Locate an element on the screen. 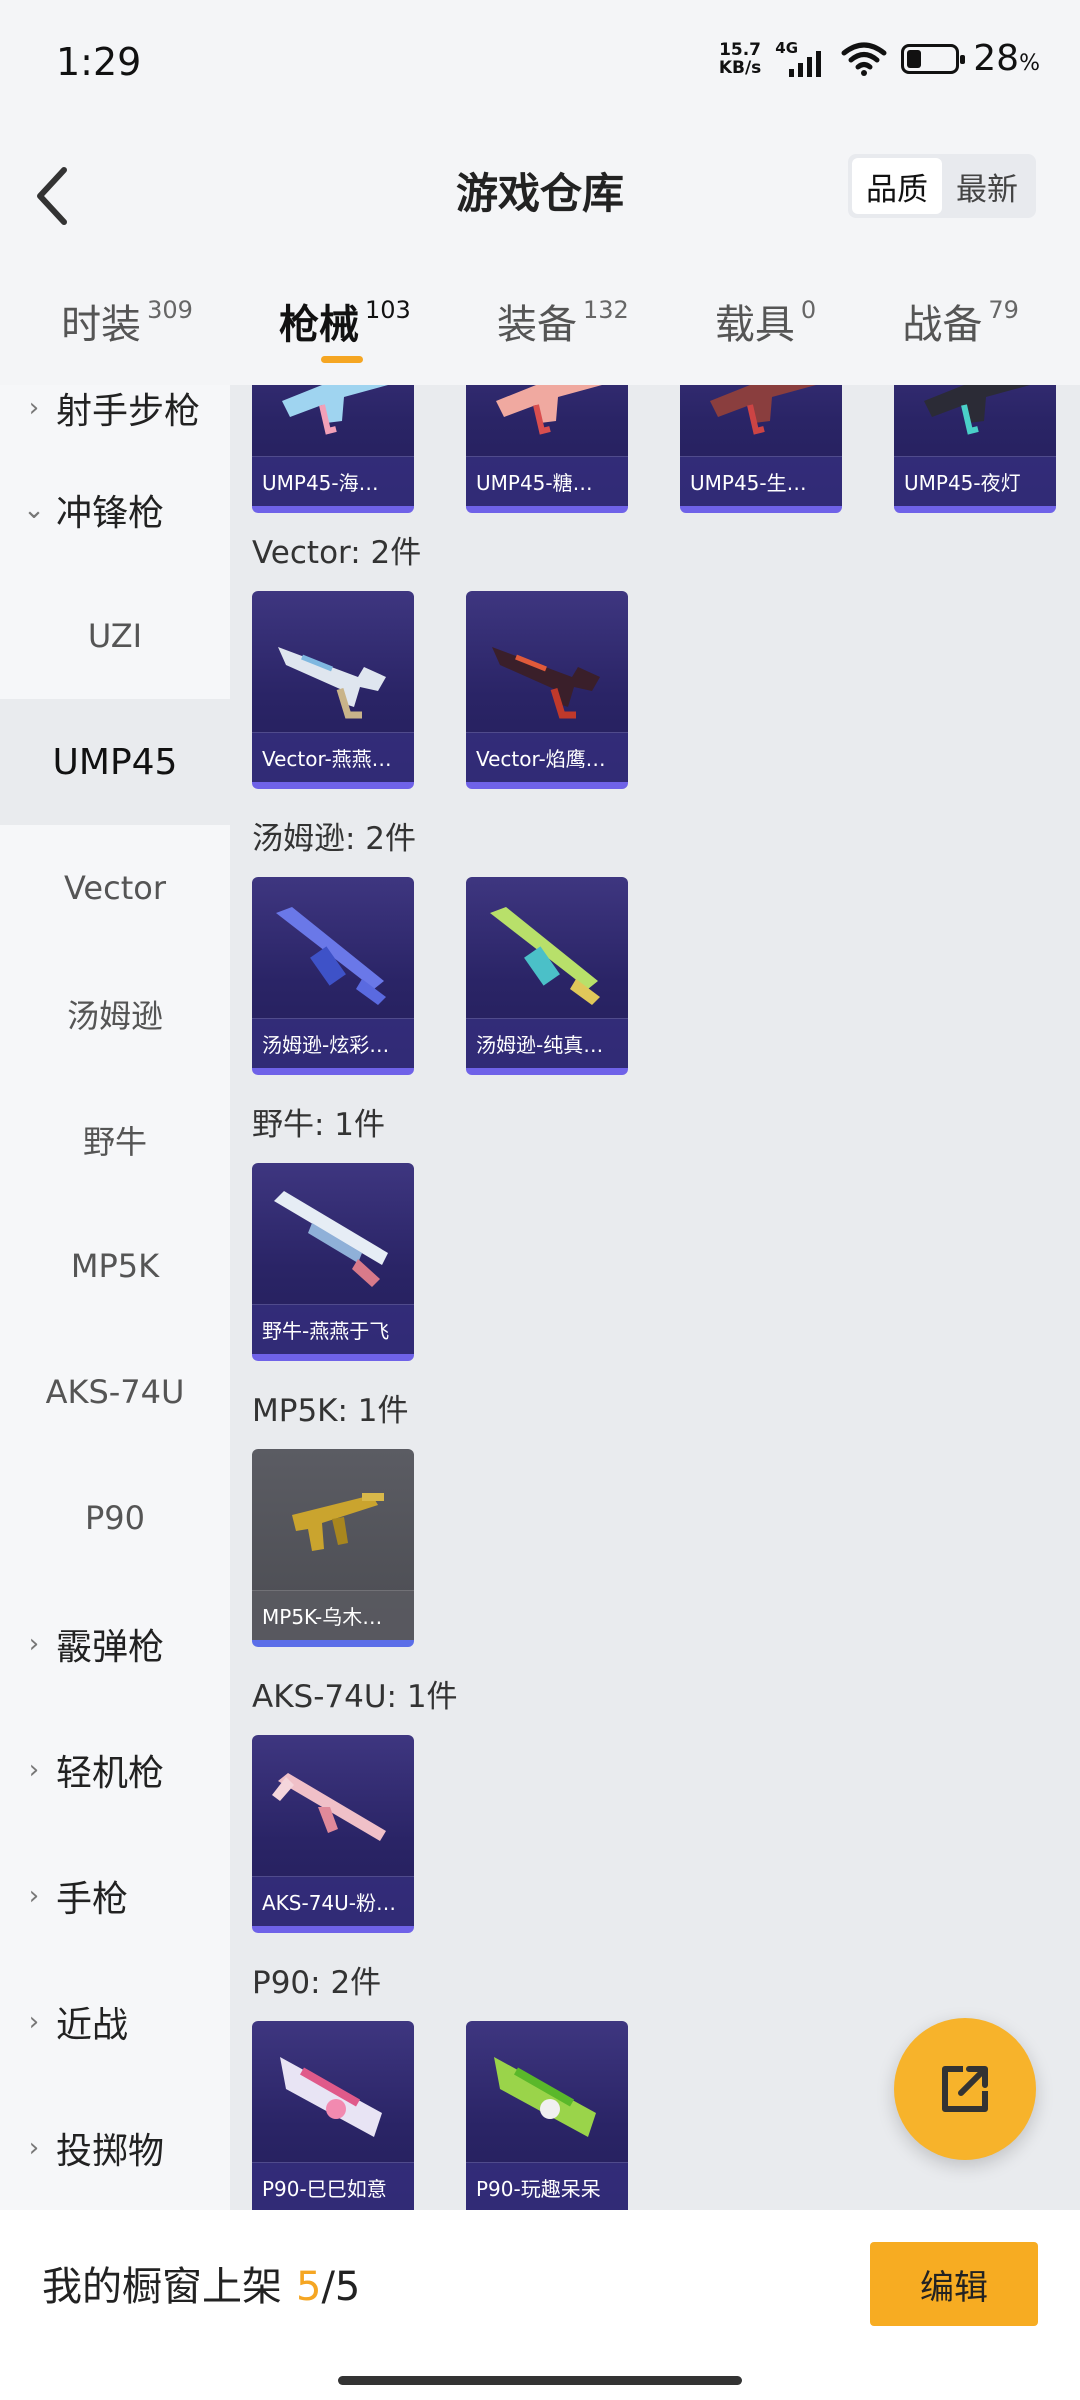 The height and width of the screenshot is (2400, 1080). sidebar-item-thompson: 汤姆逊 is located at coordinates (115, 1014).